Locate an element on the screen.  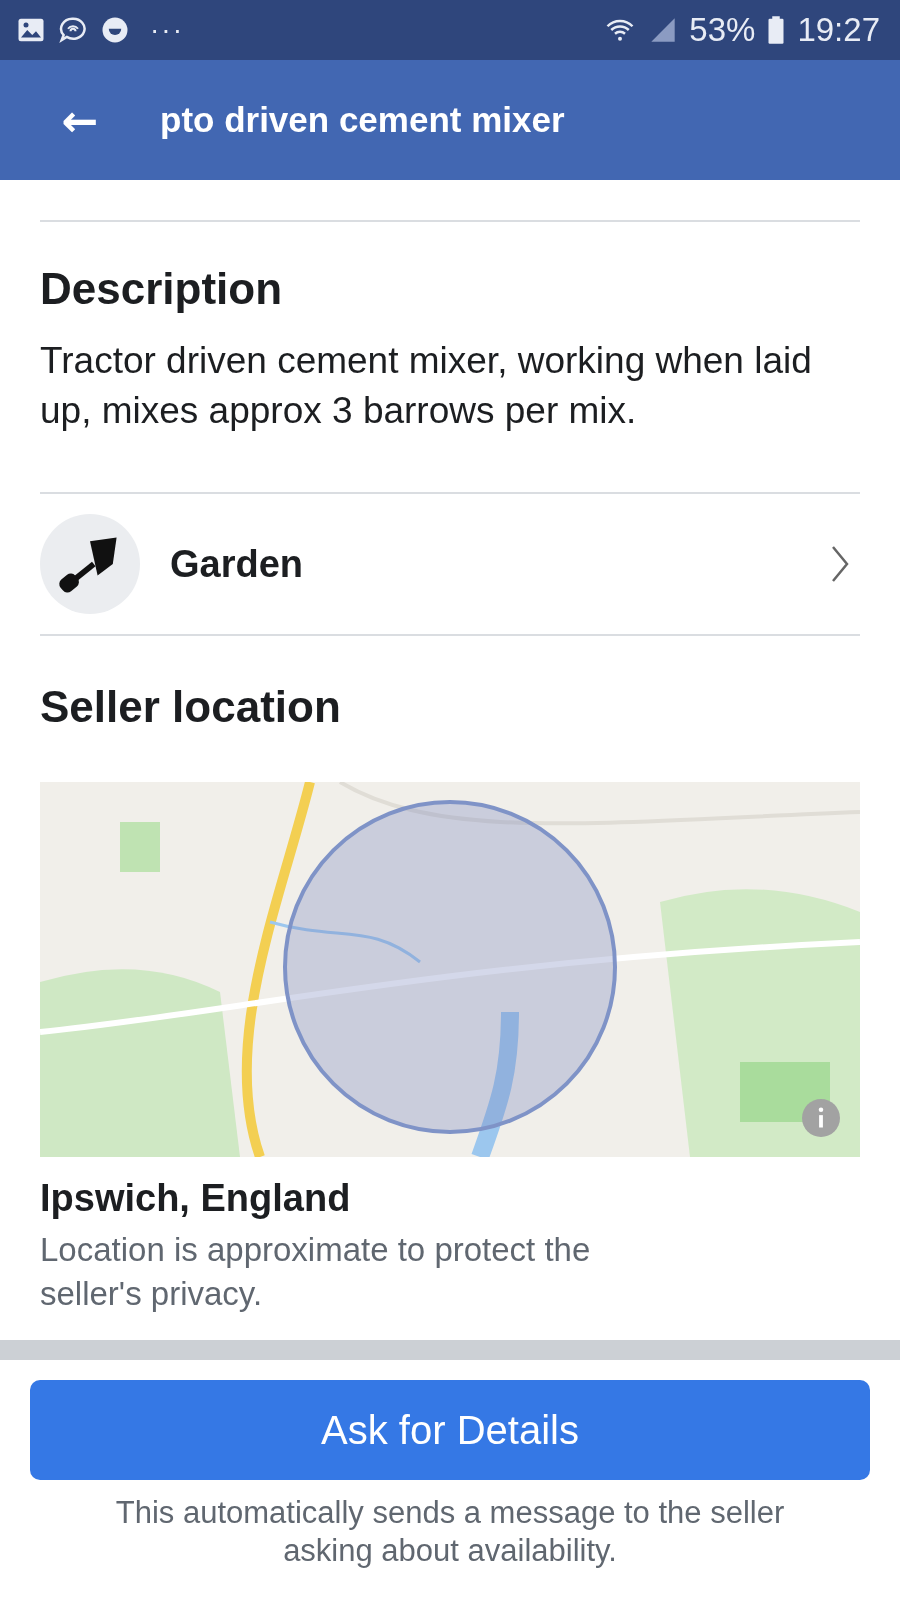
section-heading: Description is located at coordinates (162, 289).